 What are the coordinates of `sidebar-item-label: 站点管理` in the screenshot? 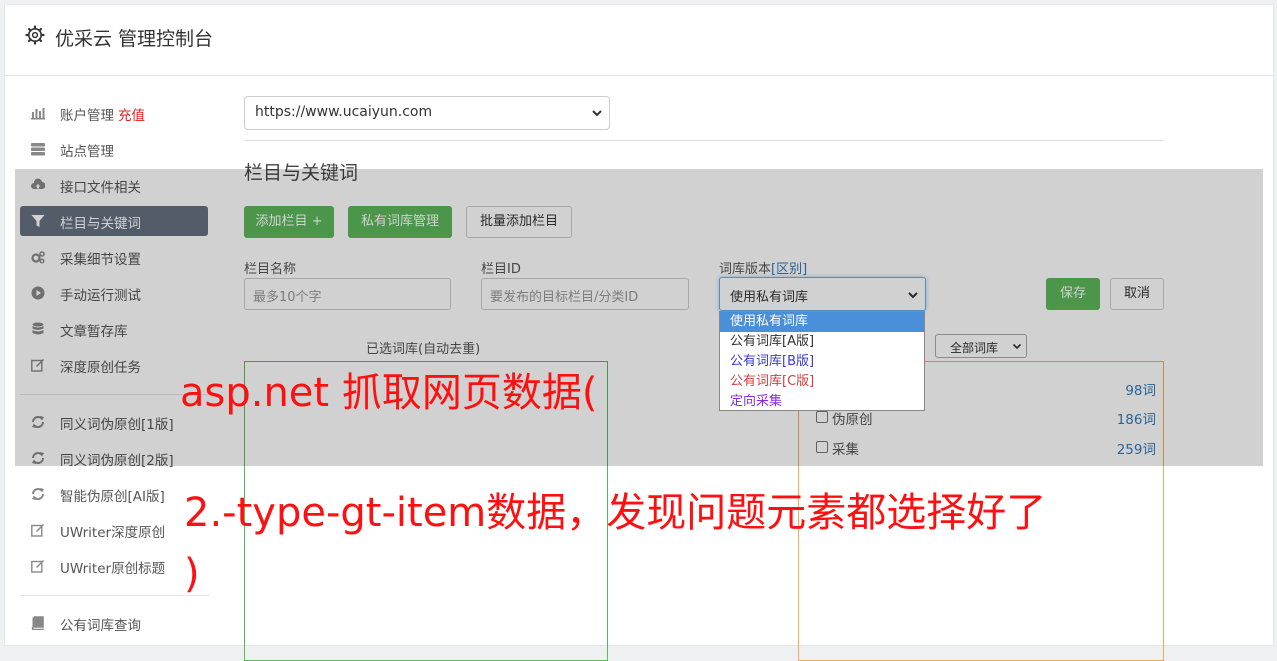 It's located at (87, 152).